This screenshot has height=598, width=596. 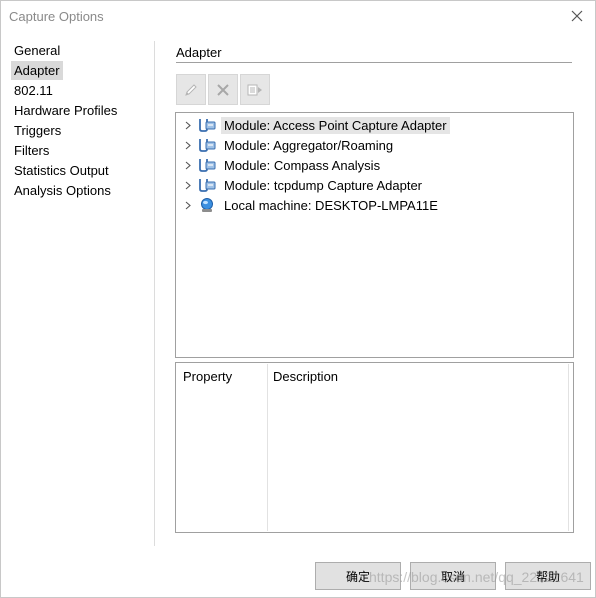 I want to click on tree-node-label: Local machine: DESKTOP-LMPA11E, so click(x=331, y=205).